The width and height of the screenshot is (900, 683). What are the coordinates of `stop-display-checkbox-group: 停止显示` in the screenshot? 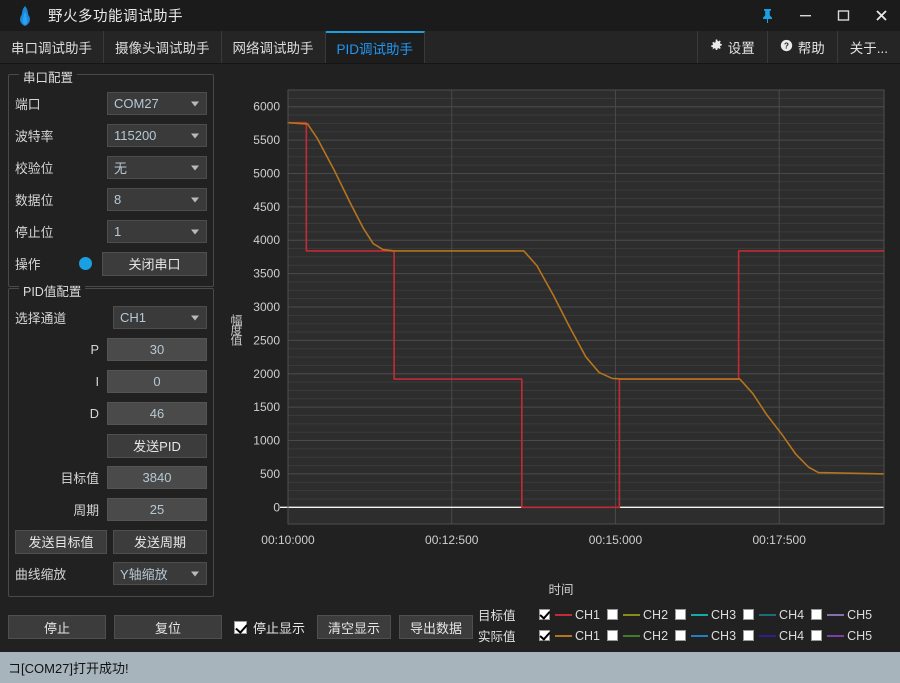 It's located at (269, 627).